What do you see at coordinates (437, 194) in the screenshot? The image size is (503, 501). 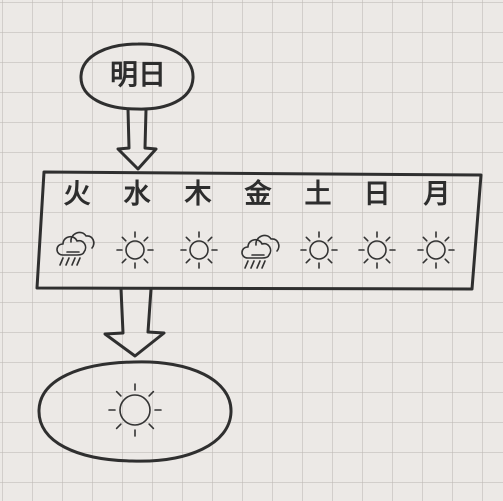 I see `day-label-mon: 月` at bounding box center [437, 194].